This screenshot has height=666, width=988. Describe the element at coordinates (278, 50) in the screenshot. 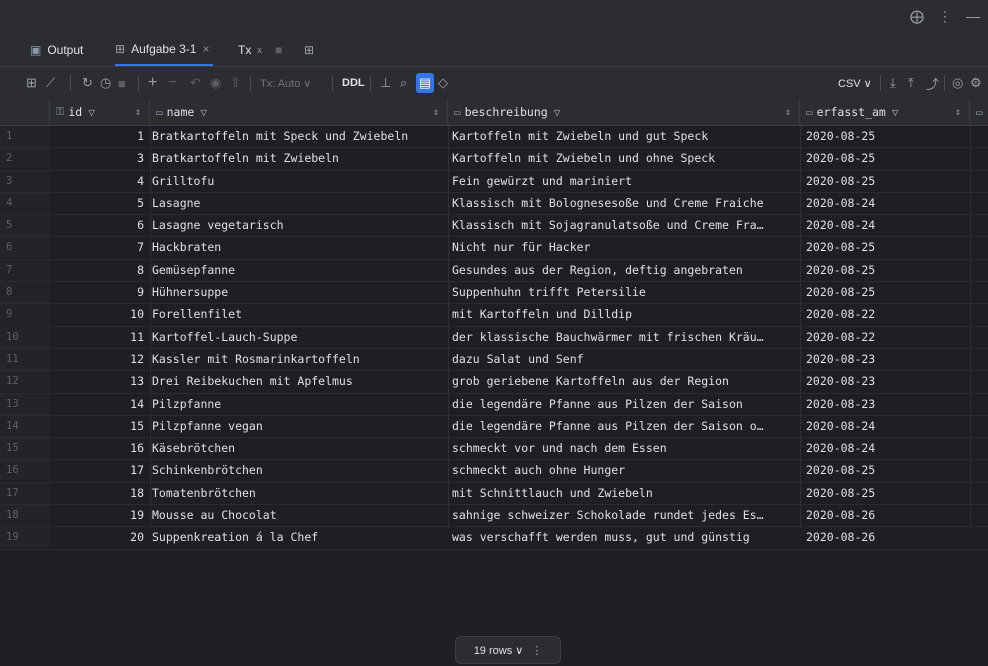

I see `stop-button: ■` at that location.